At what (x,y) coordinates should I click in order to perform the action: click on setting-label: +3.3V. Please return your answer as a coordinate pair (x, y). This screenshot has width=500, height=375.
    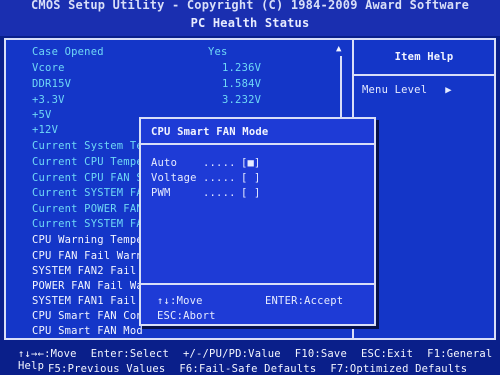
    Looking at the image, I should click on (48, 100).